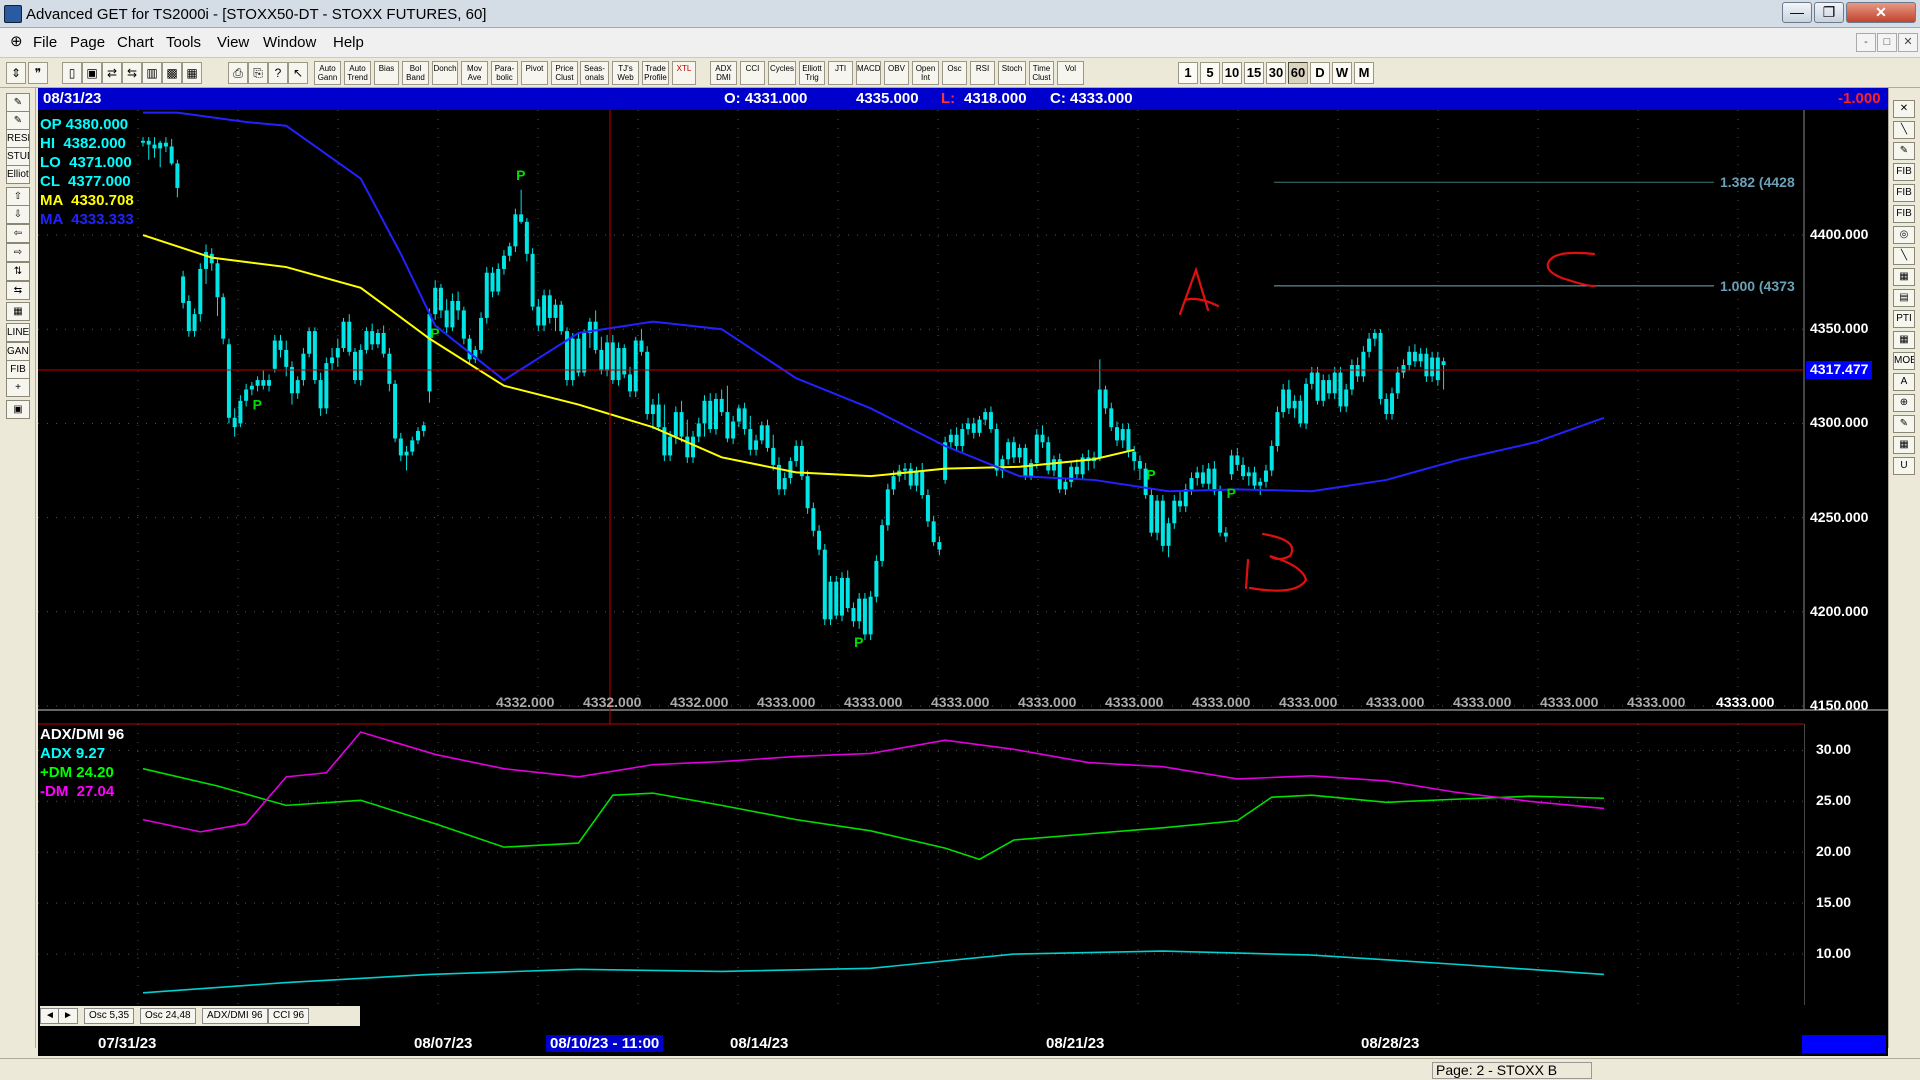 The width and height of the screenshot is (1920, 1080). Describe the element at coordinates (109, 1016) in the screenshot. I see `tab-osc-5-35: Osc 5,35` at that location.